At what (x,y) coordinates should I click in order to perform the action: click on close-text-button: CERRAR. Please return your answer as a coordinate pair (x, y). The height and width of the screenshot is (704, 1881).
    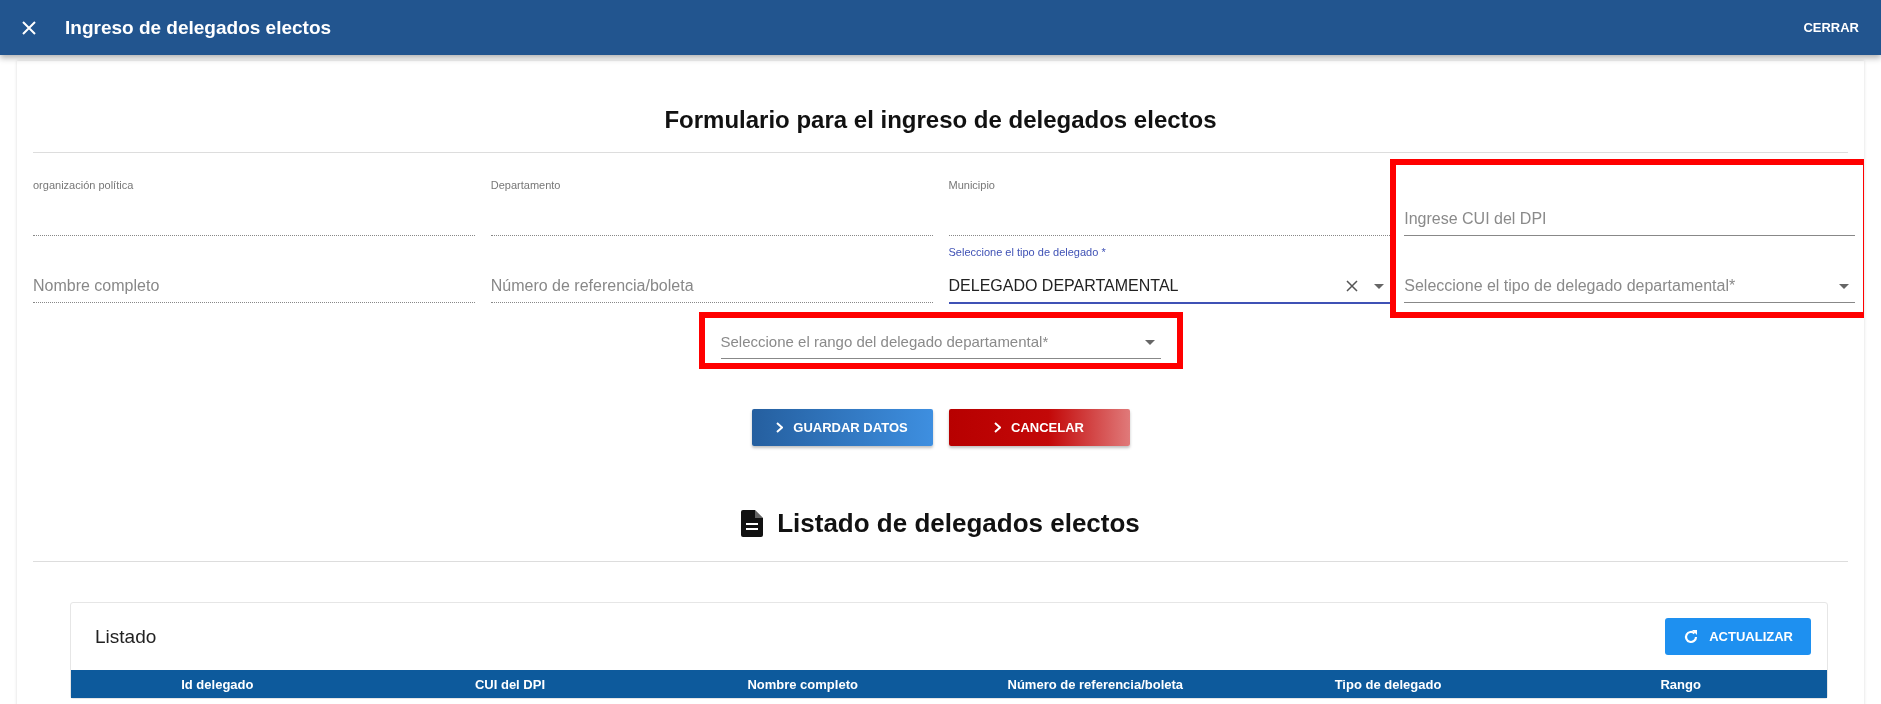
    Looking at the image, I should click on (1831, 27).